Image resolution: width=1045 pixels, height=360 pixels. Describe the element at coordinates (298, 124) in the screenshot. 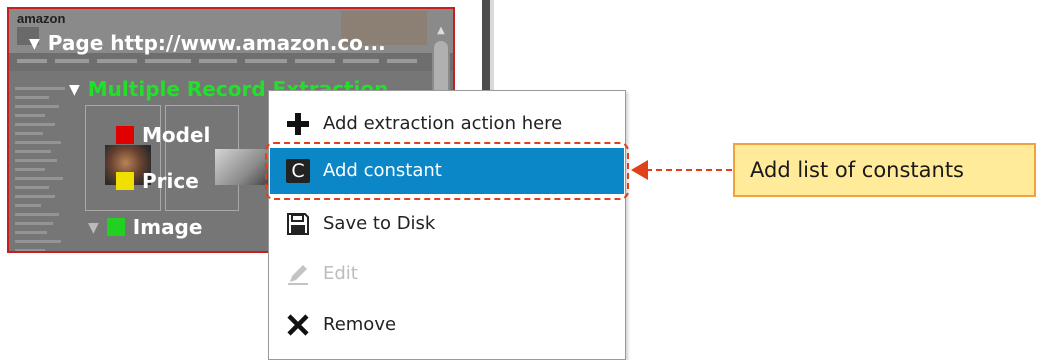

I see `plus-icon` at that location.